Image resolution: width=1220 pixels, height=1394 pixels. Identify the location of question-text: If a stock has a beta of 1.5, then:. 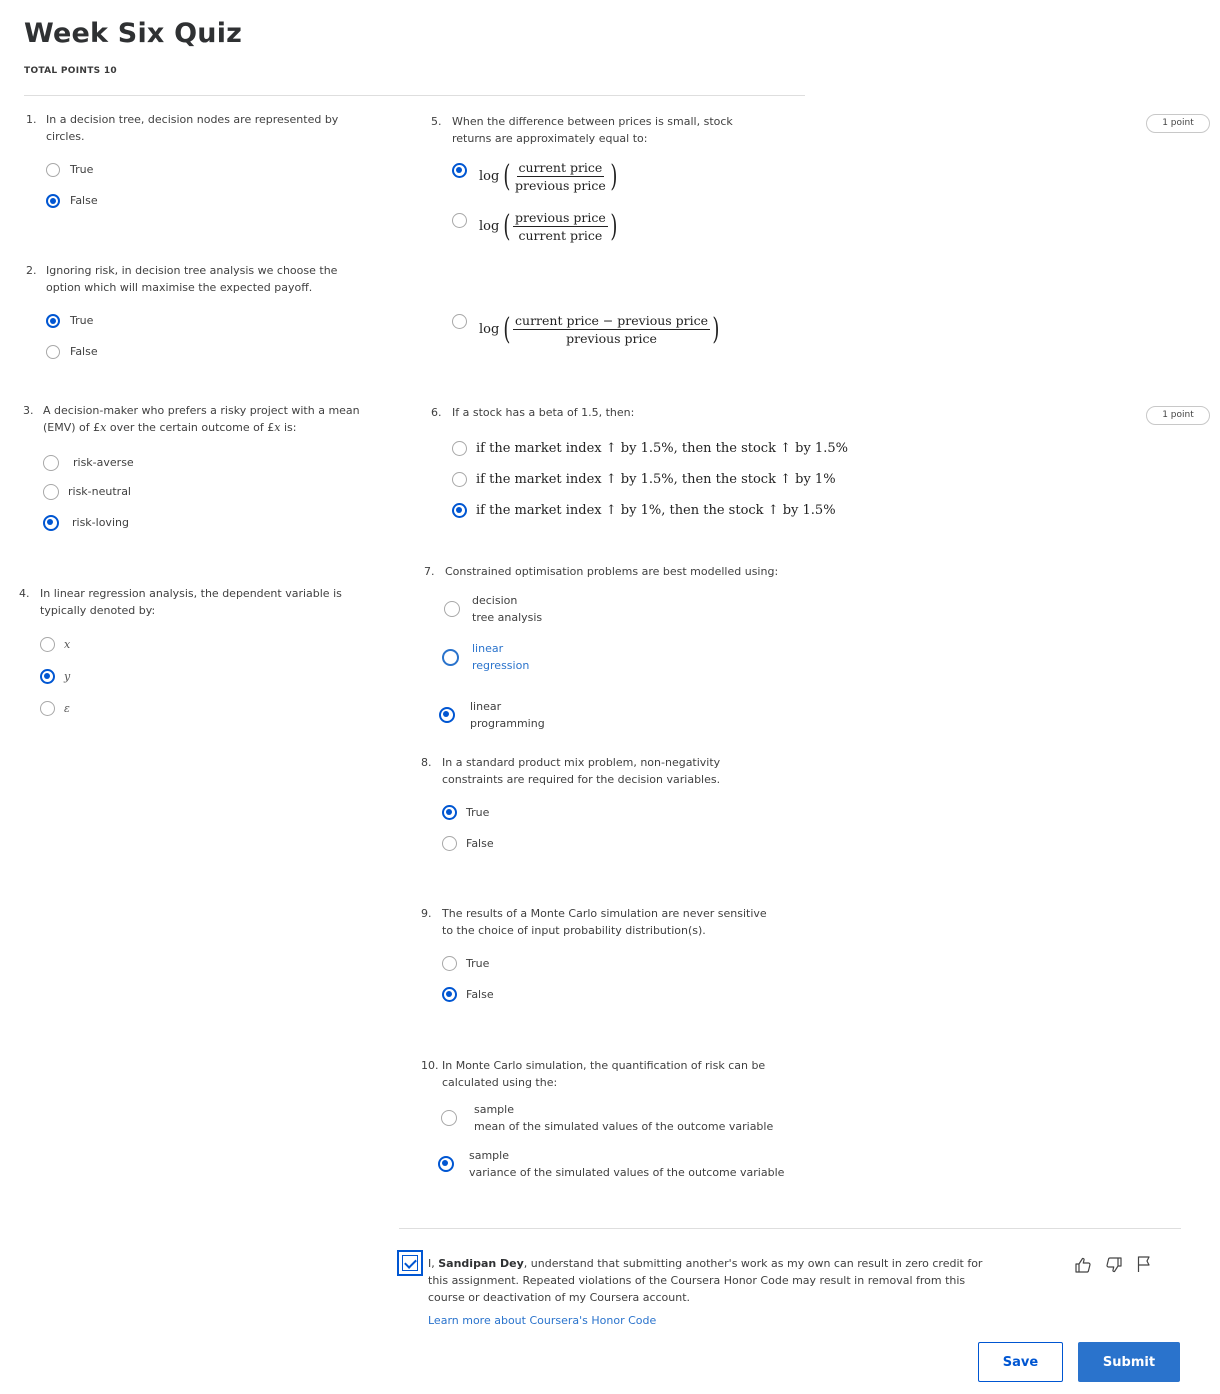
(543, 412).